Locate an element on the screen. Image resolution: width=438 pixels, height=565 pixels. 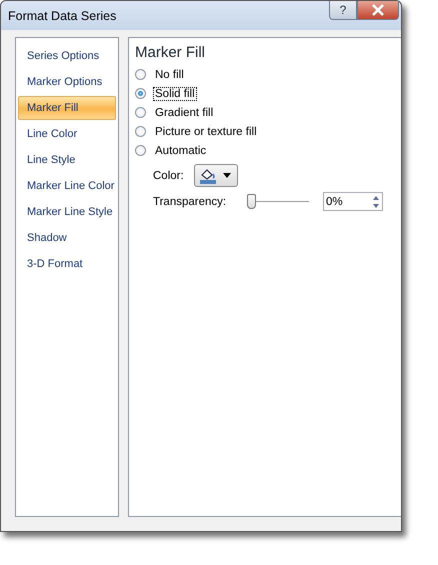
section-title: Marker Fill is located at coordinates (170, 52).